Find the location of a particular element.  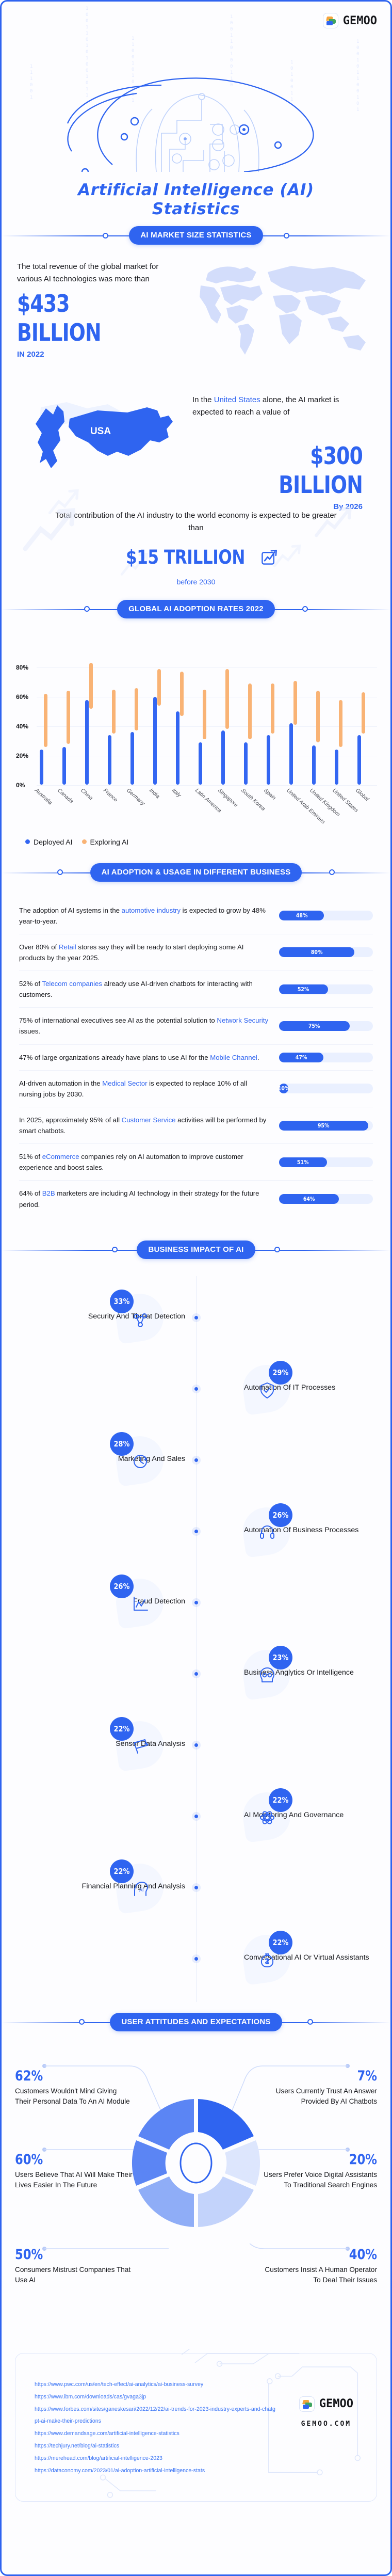

adoption-progress-label: 51% is located at coordinates (303, 1162).